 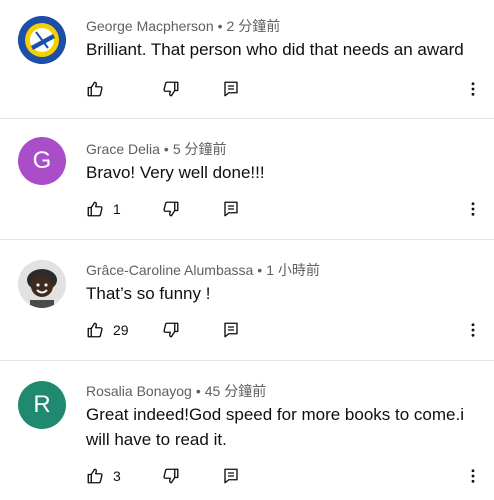 I want to click on comment-actions: 1, so click(x=286, y=209).